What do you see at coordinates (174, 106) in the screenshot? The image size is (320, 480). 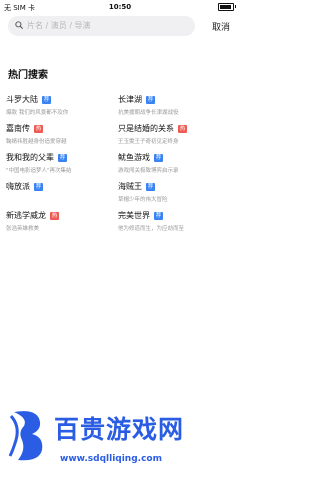 I see `hot-search-item: 长津湖荐抗美援朝战争长津湖战役` at bounding box center [174, 106].